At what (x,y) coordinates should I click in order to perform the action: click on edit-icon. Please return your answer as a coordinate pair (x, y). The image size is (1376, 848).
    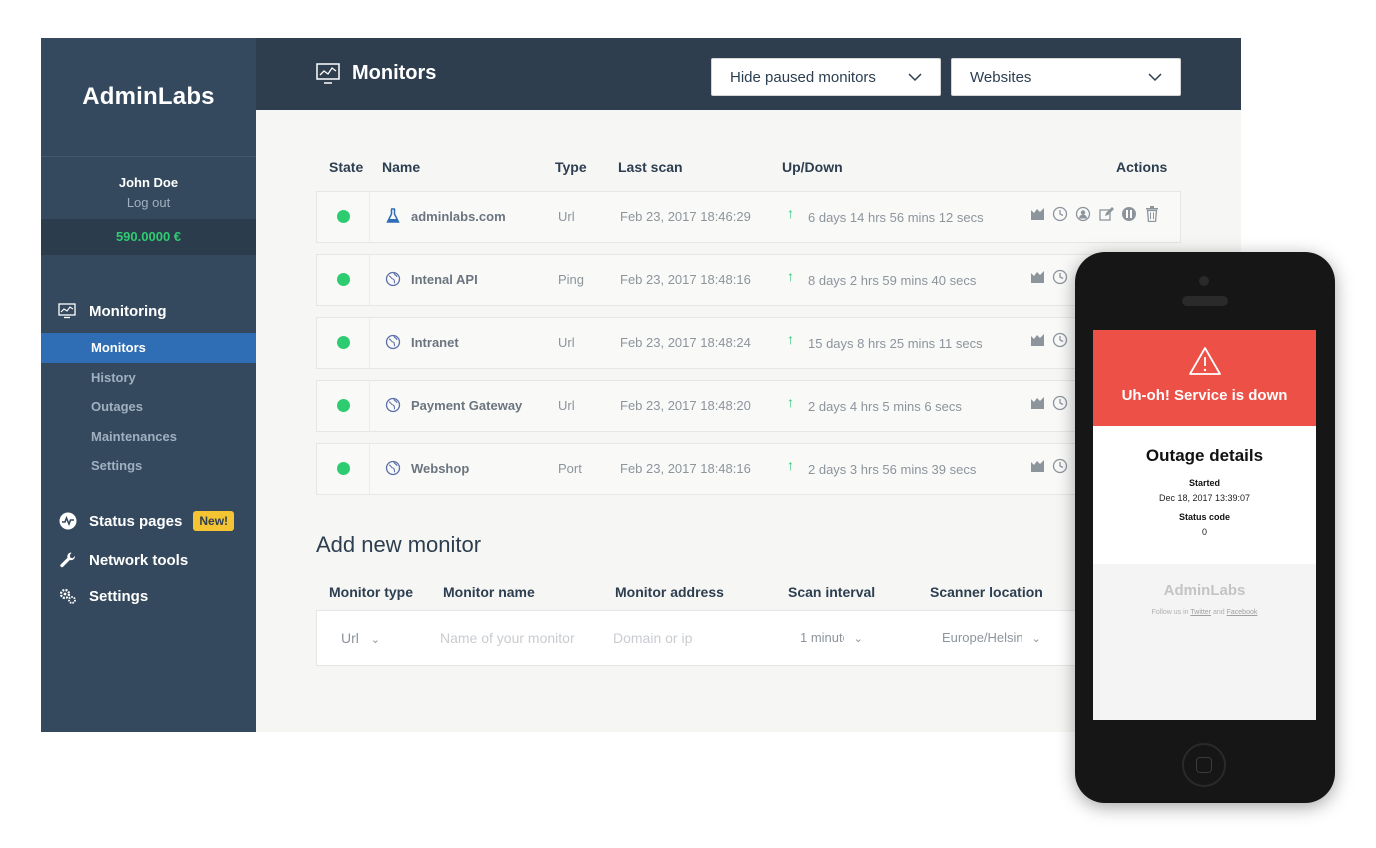
    Looking at the image, I should click on (1106, 214).